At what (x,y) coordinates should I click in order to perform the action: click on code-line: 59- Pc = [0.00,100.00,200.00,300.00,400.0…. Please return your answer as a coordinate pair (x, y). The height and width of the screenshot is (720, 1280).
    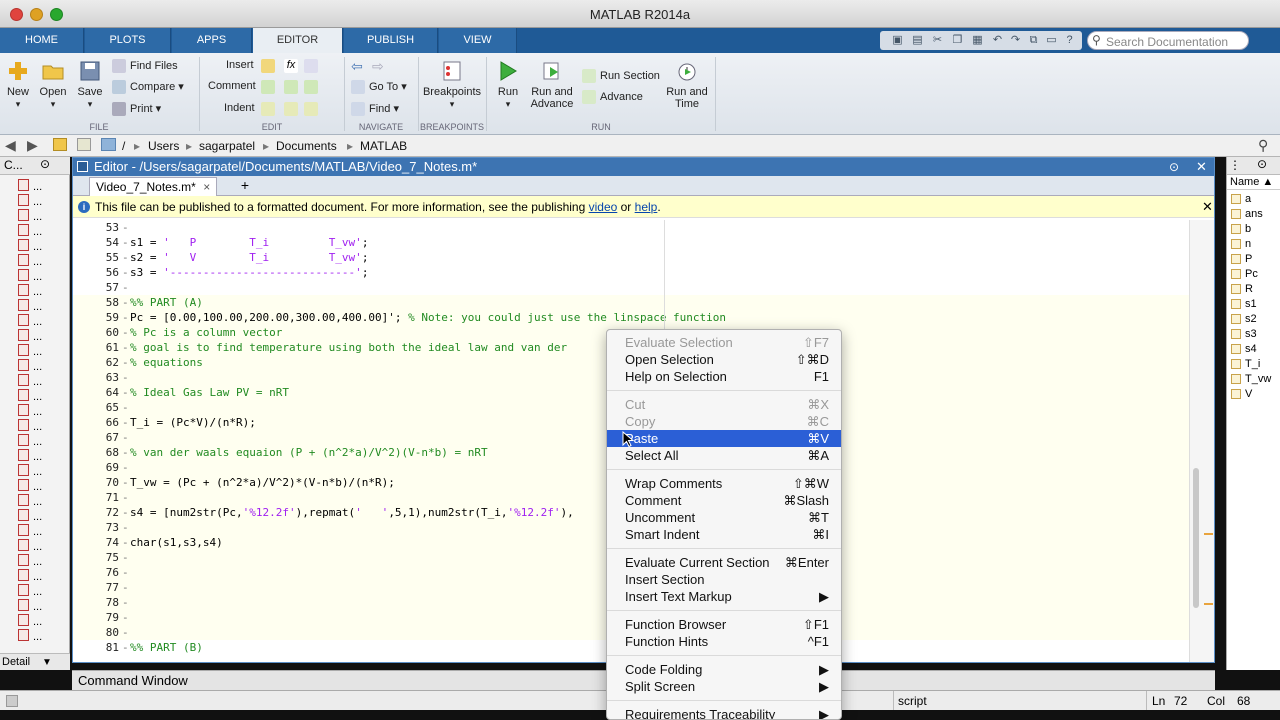
    Looking at the image, I should click on (631, 317).